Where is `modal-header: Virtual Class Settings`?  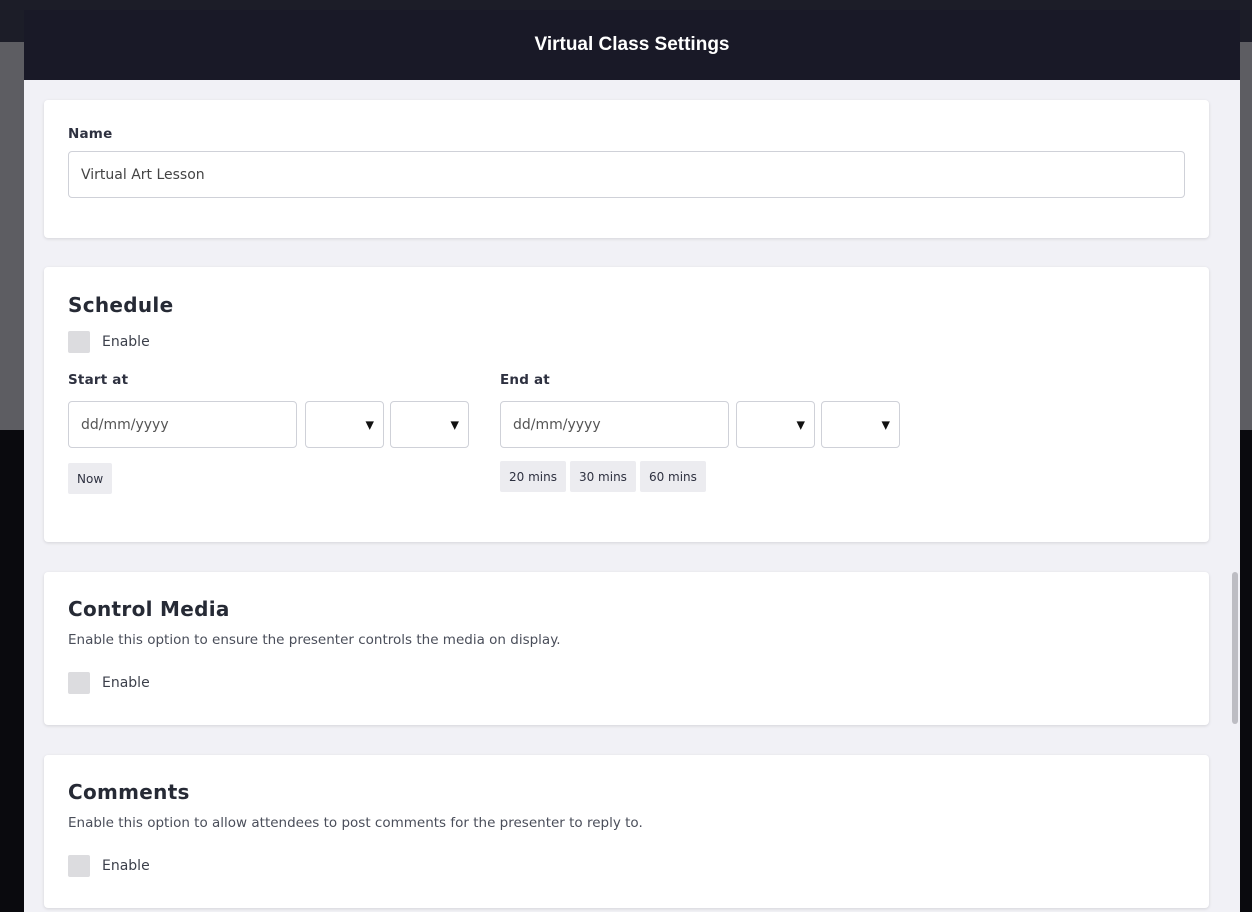
modal-header: Virtual Class Settings is located at coordinates (632, 45).